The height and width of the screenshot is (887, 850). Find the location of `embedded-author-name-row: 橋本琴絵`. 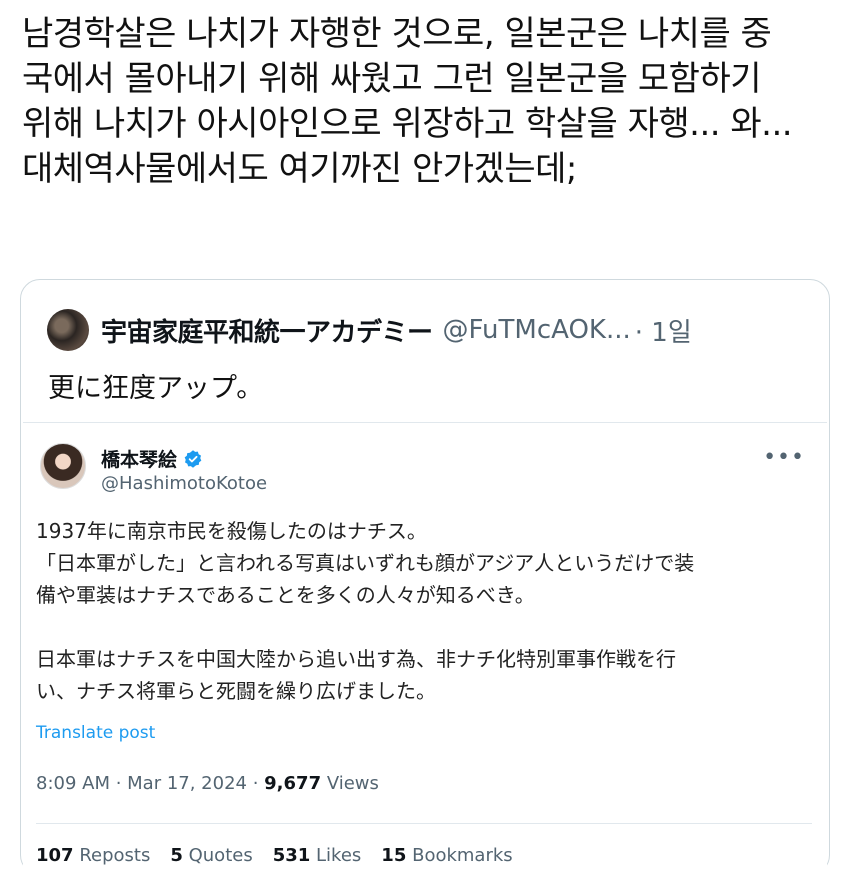

embedded-author-name-row: 橋本琴絵 is located at coordinates (152, 458).